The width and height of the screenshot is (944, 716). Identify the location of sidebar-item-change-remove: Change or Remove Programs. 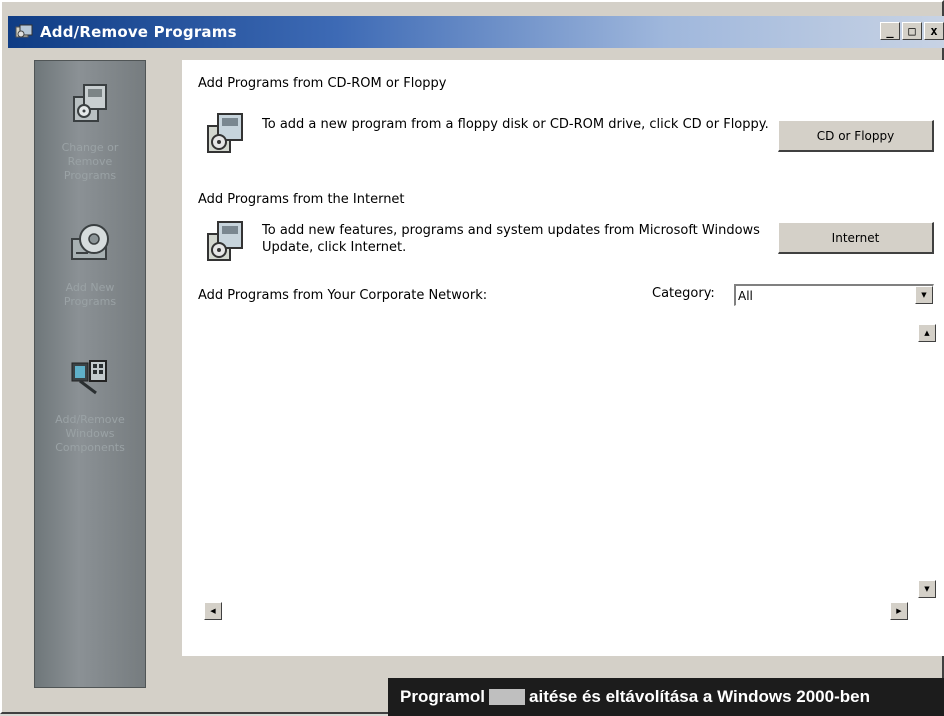
(90, 131).